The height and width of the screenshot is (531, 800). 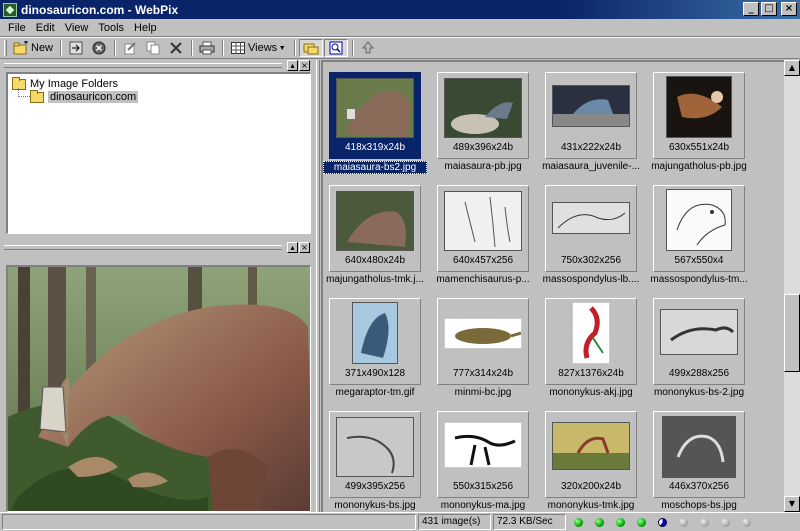 I want to click on copy-button, so click(x=153, y=48).